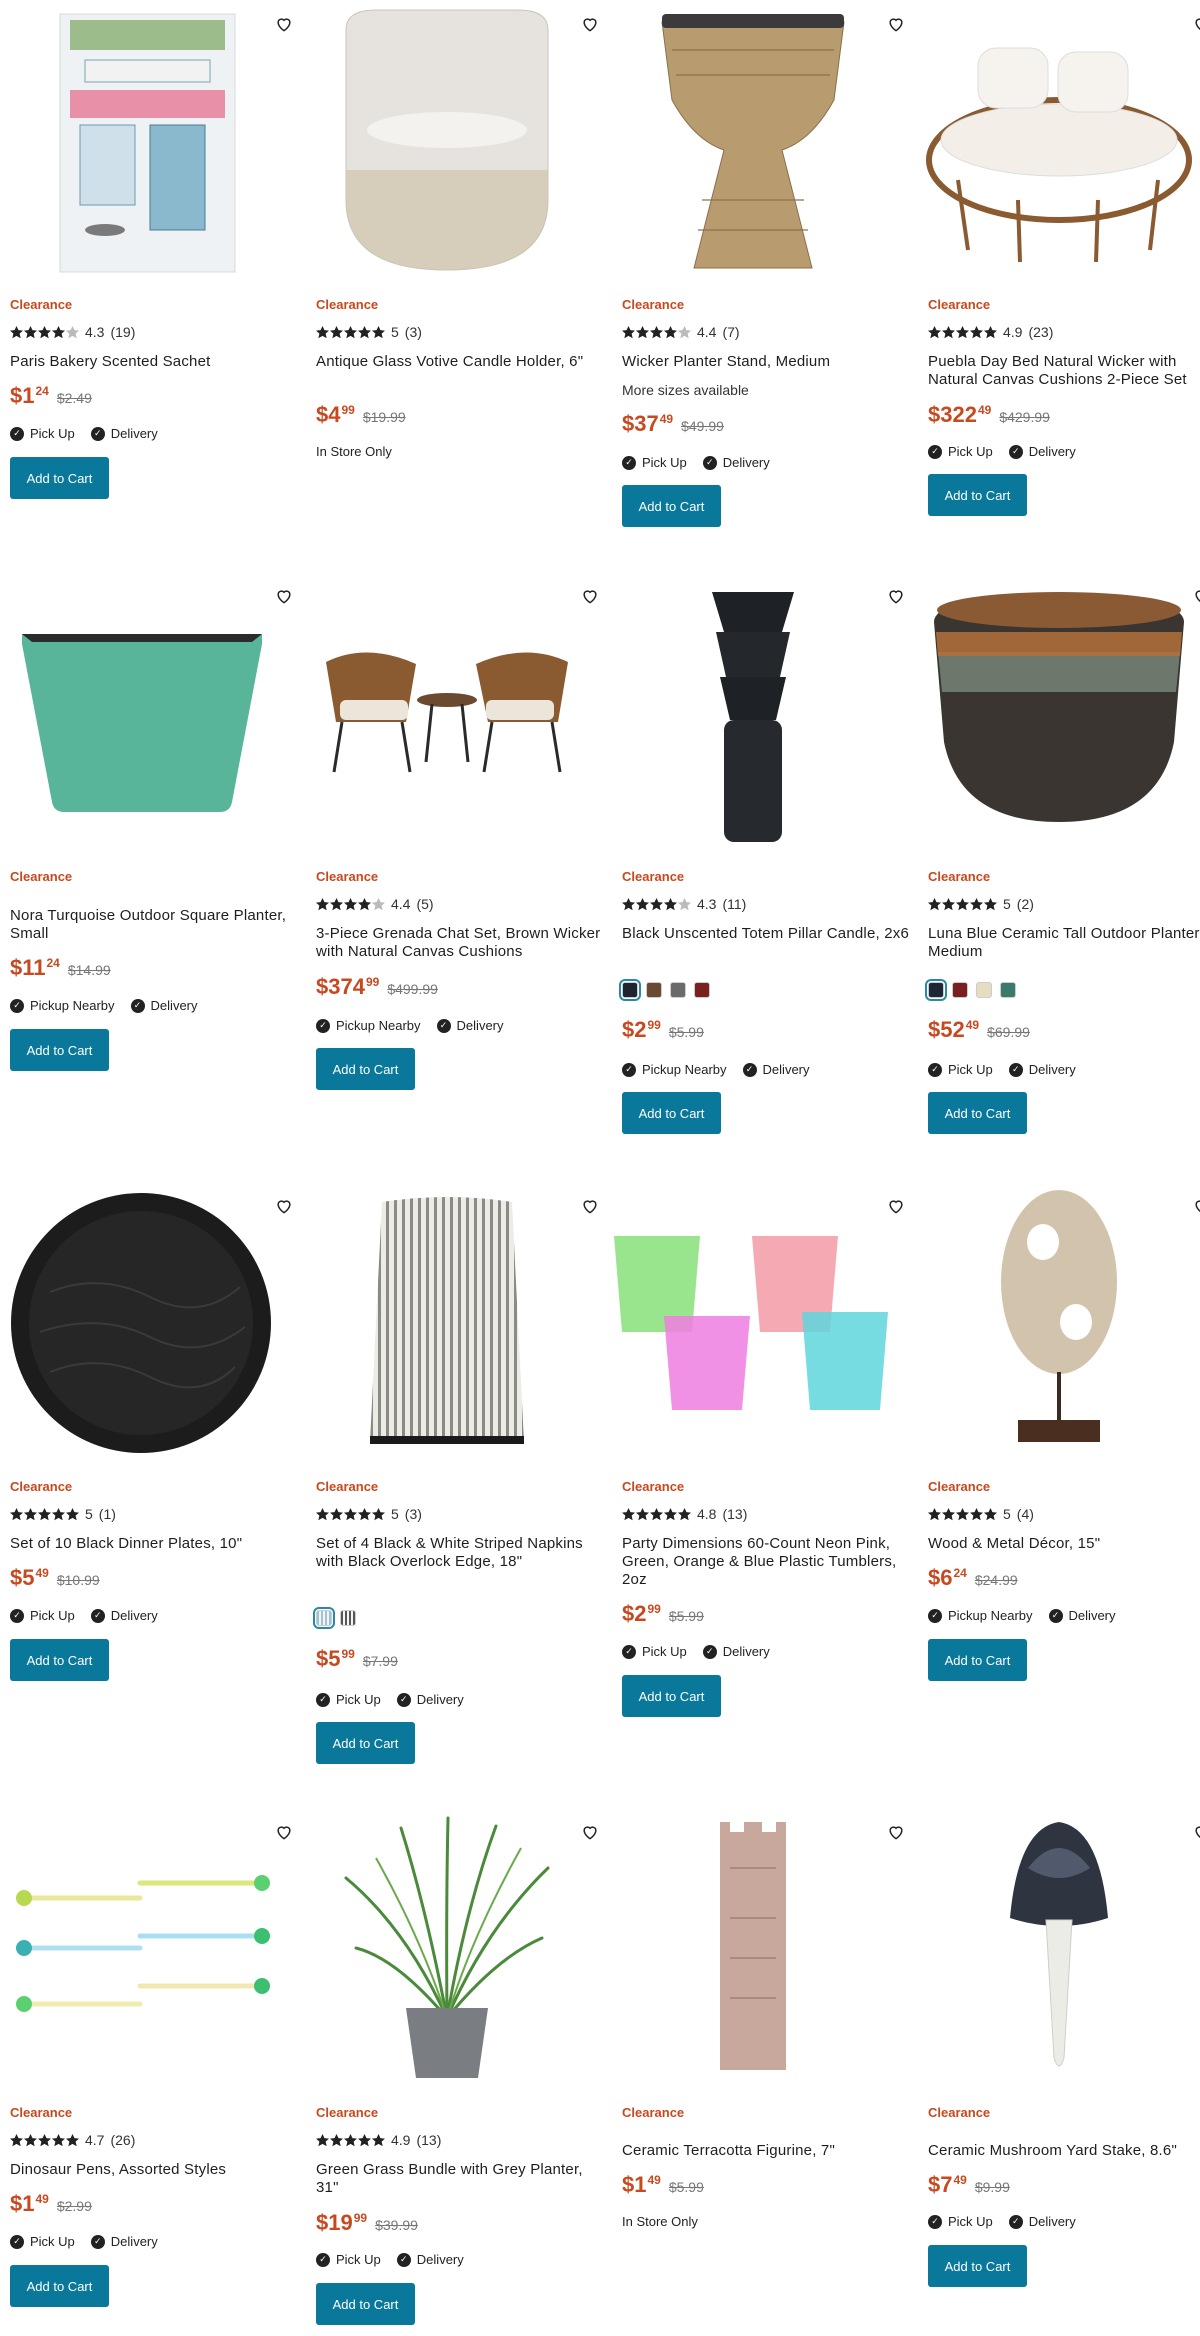 The width and height of the screenshot is (1200, 2336). What do you see at coordinates (1064, 2151) in the screenshot?
I see `product-title: Ceramic Mushroom Yard Stake, 8.6"` at bounding box center [1064, 2151].